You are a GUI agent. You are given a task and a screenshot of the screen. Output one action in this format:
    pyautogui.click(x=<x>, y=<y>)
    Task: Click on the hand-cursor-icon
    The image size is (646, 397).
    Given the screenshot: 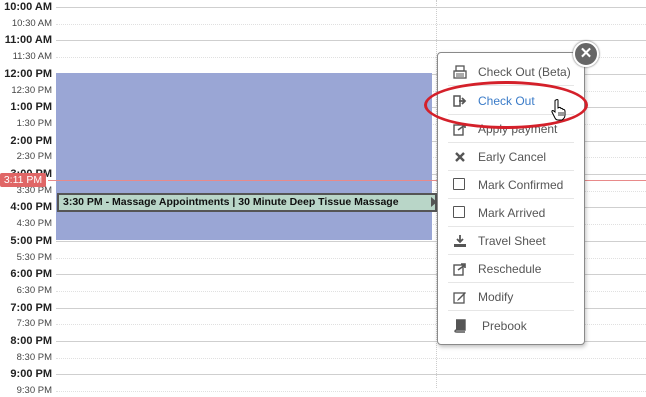 What is the action you would take?
    pyautogui.click(x=559, y=112)
    